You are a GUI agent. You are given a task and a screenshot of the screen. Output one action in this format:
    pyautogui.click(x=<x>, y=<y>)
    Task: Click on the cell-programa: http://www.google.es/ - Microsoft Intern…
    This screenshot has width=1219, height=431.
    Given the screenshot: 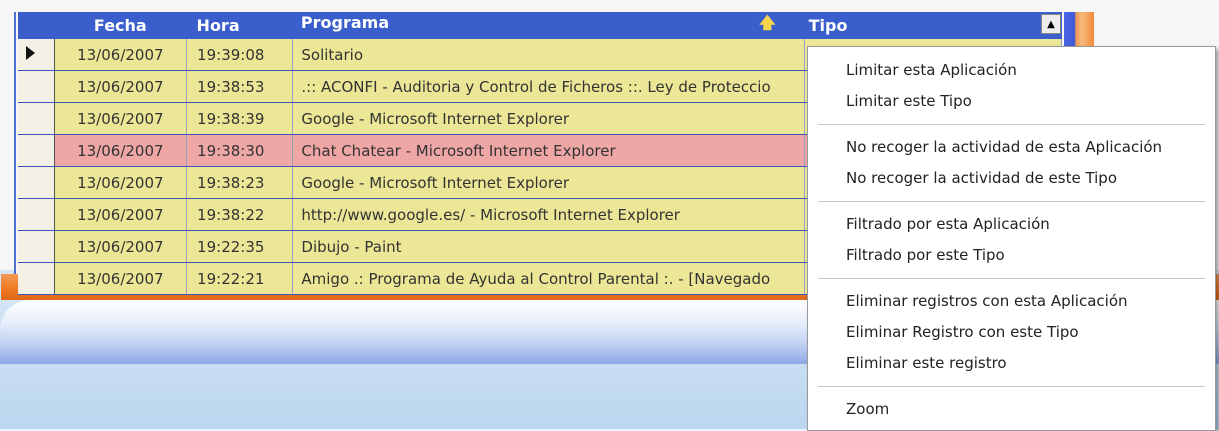 What is the action you would take?
    pyautogui.click(x=549, y=214)
    